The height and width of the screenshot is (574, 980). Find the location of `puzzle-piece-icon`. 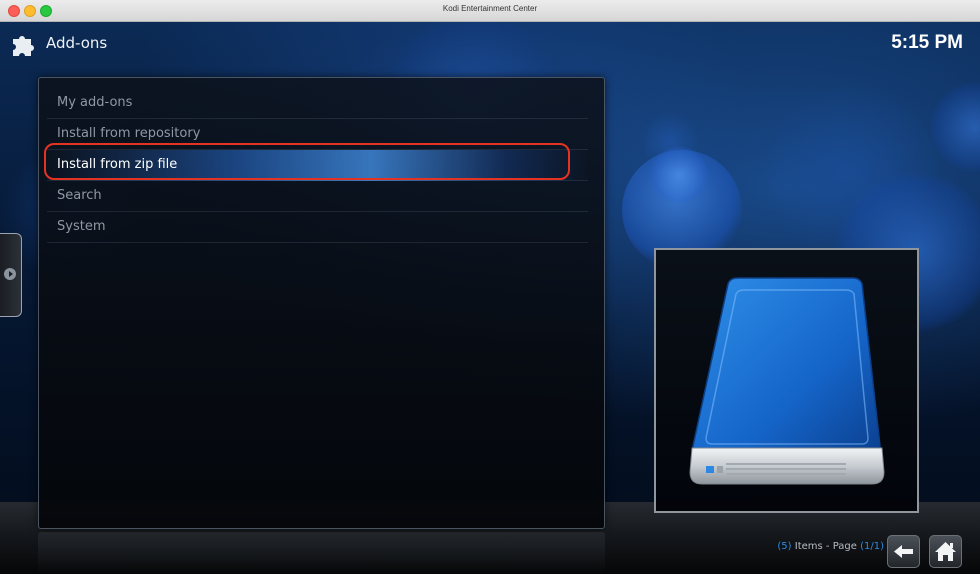

puzzle-piece-icon is located at coordinates (23, 46).